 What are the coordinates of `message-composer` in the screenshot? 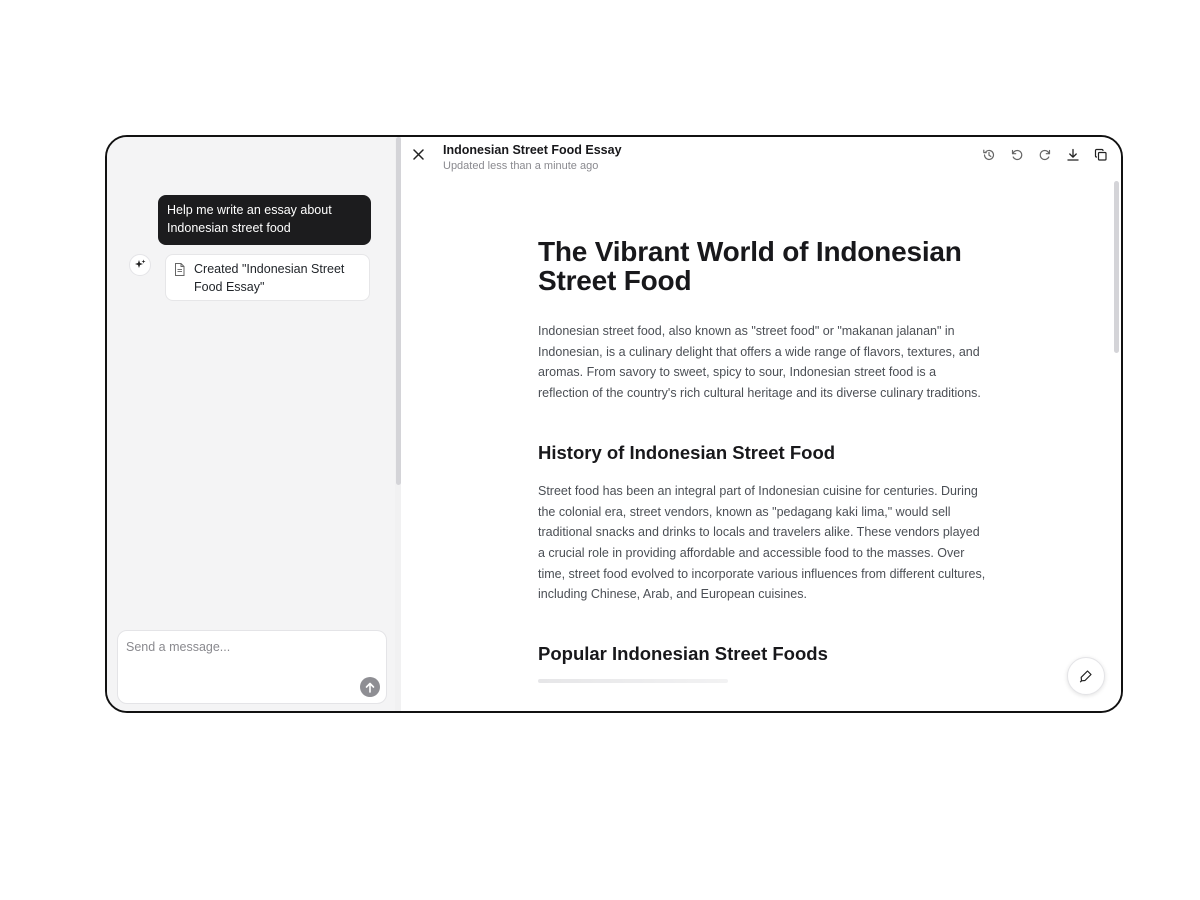 It's located at (252, 667).